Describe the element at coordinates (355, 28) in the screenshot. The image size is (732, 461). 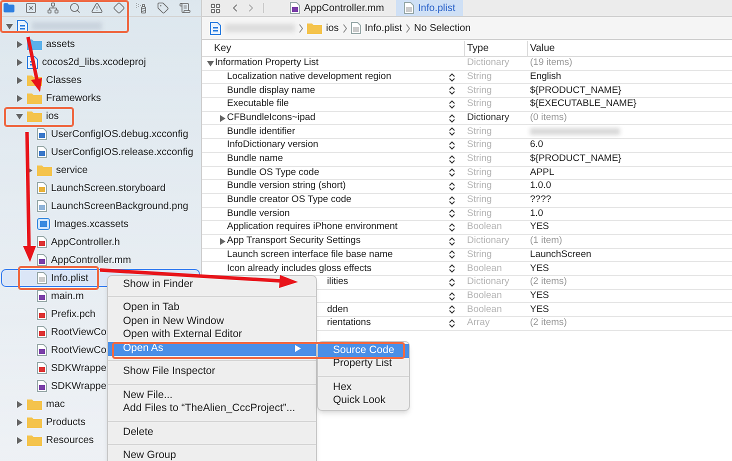
I see `plist-file-icon` at that location.